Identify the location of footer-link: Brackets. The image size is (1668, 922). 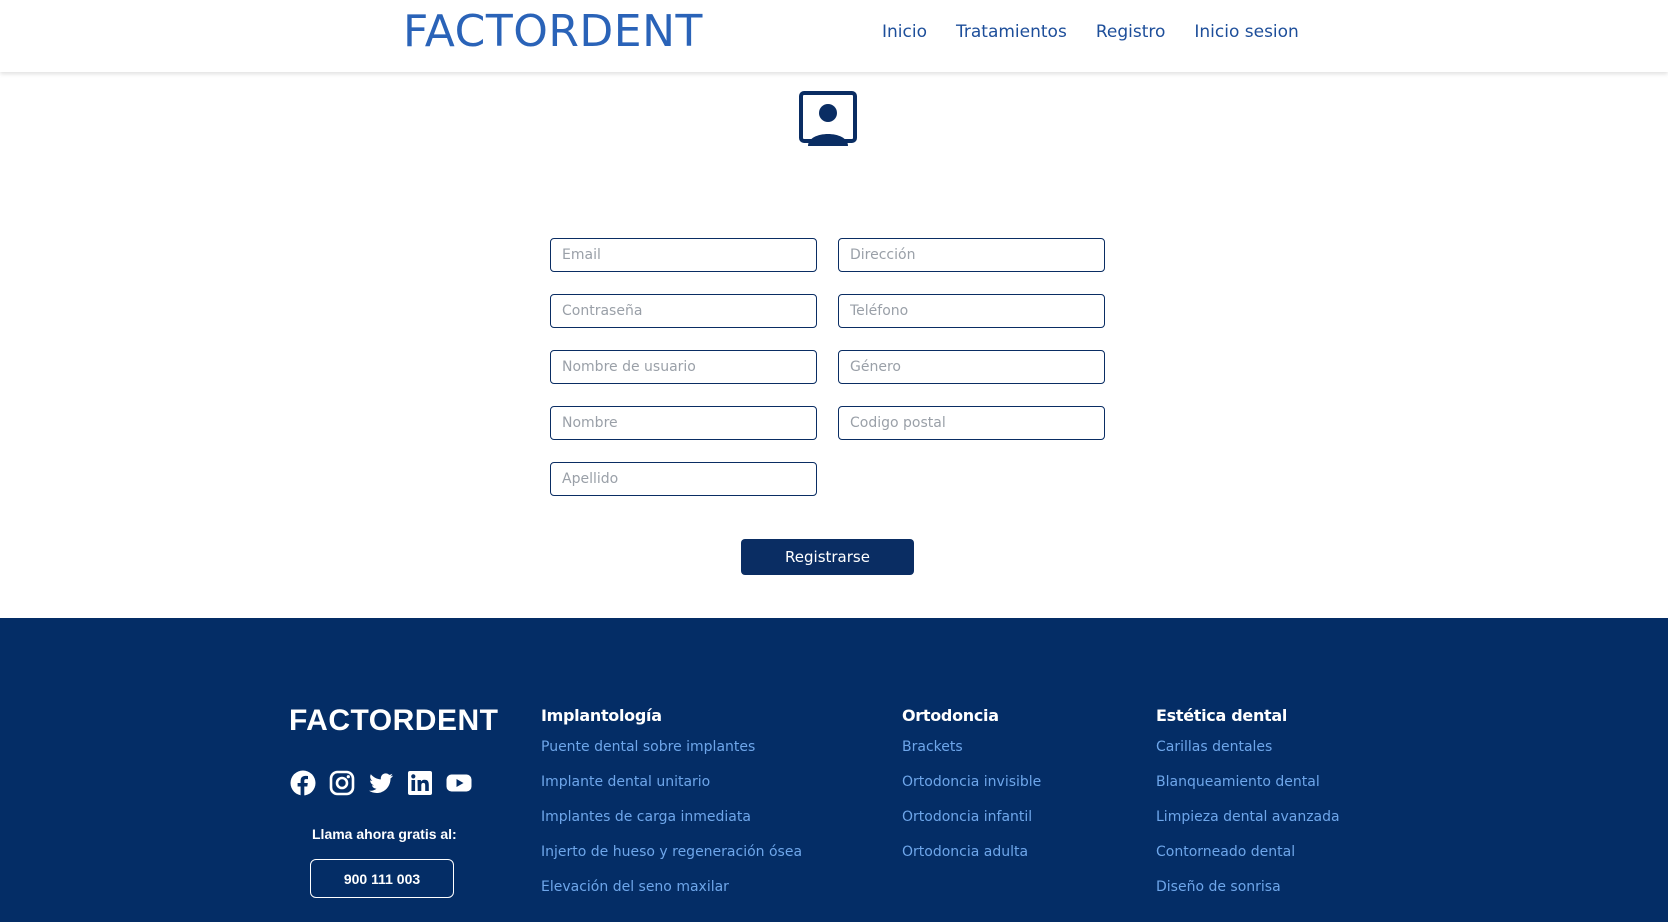
(971, 756).